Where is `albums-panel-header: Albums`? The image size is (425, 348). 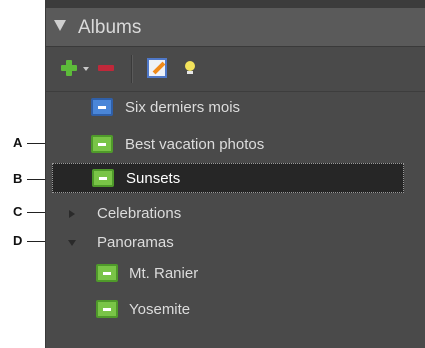
albums-panel-header: Albums is located at coordinates (235, 27).